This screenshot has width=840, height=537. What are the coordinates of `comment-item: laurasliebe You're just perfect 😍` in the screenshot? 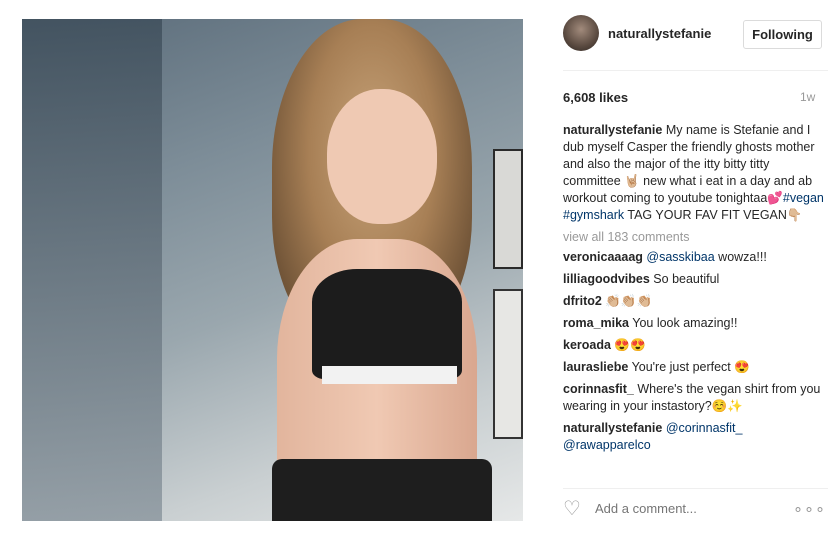 It's located at (694, 367).